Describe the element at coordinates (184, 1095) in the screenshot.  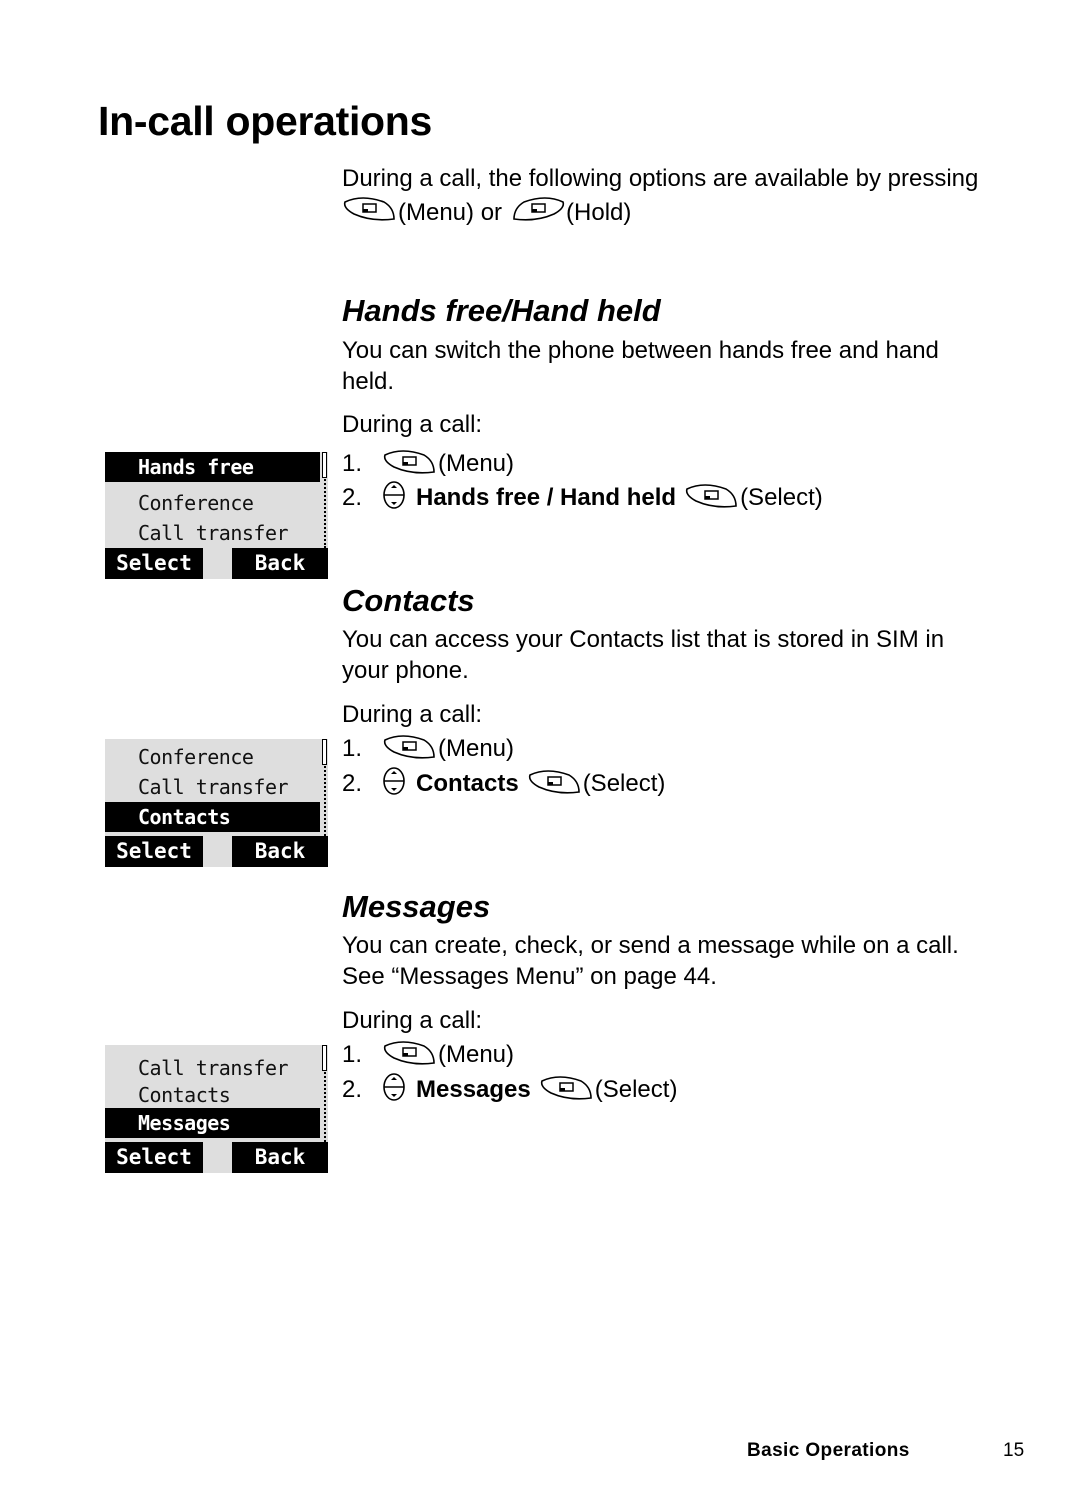
I see `screen-row: Contacts` at that location.